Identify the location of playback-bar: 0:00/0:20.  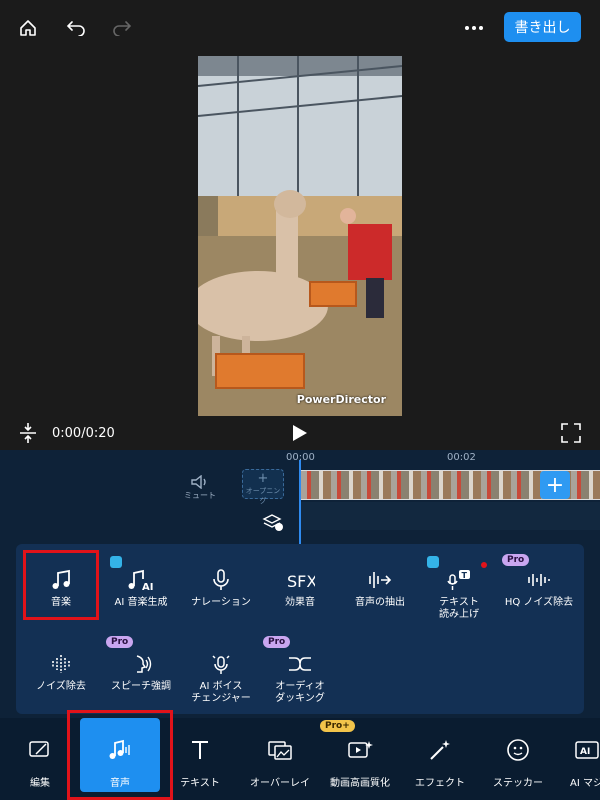
(300, 433).